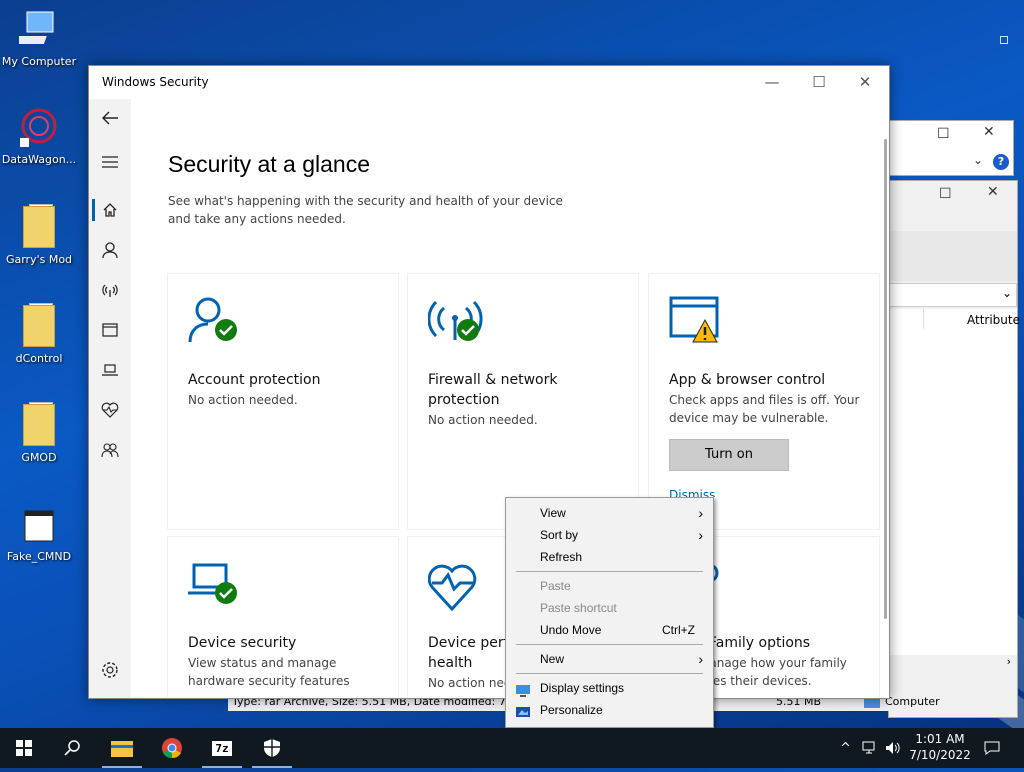 The width and height of the screenshot is (1024, 772). I want to click on device-security-icon, so click(110, 370).